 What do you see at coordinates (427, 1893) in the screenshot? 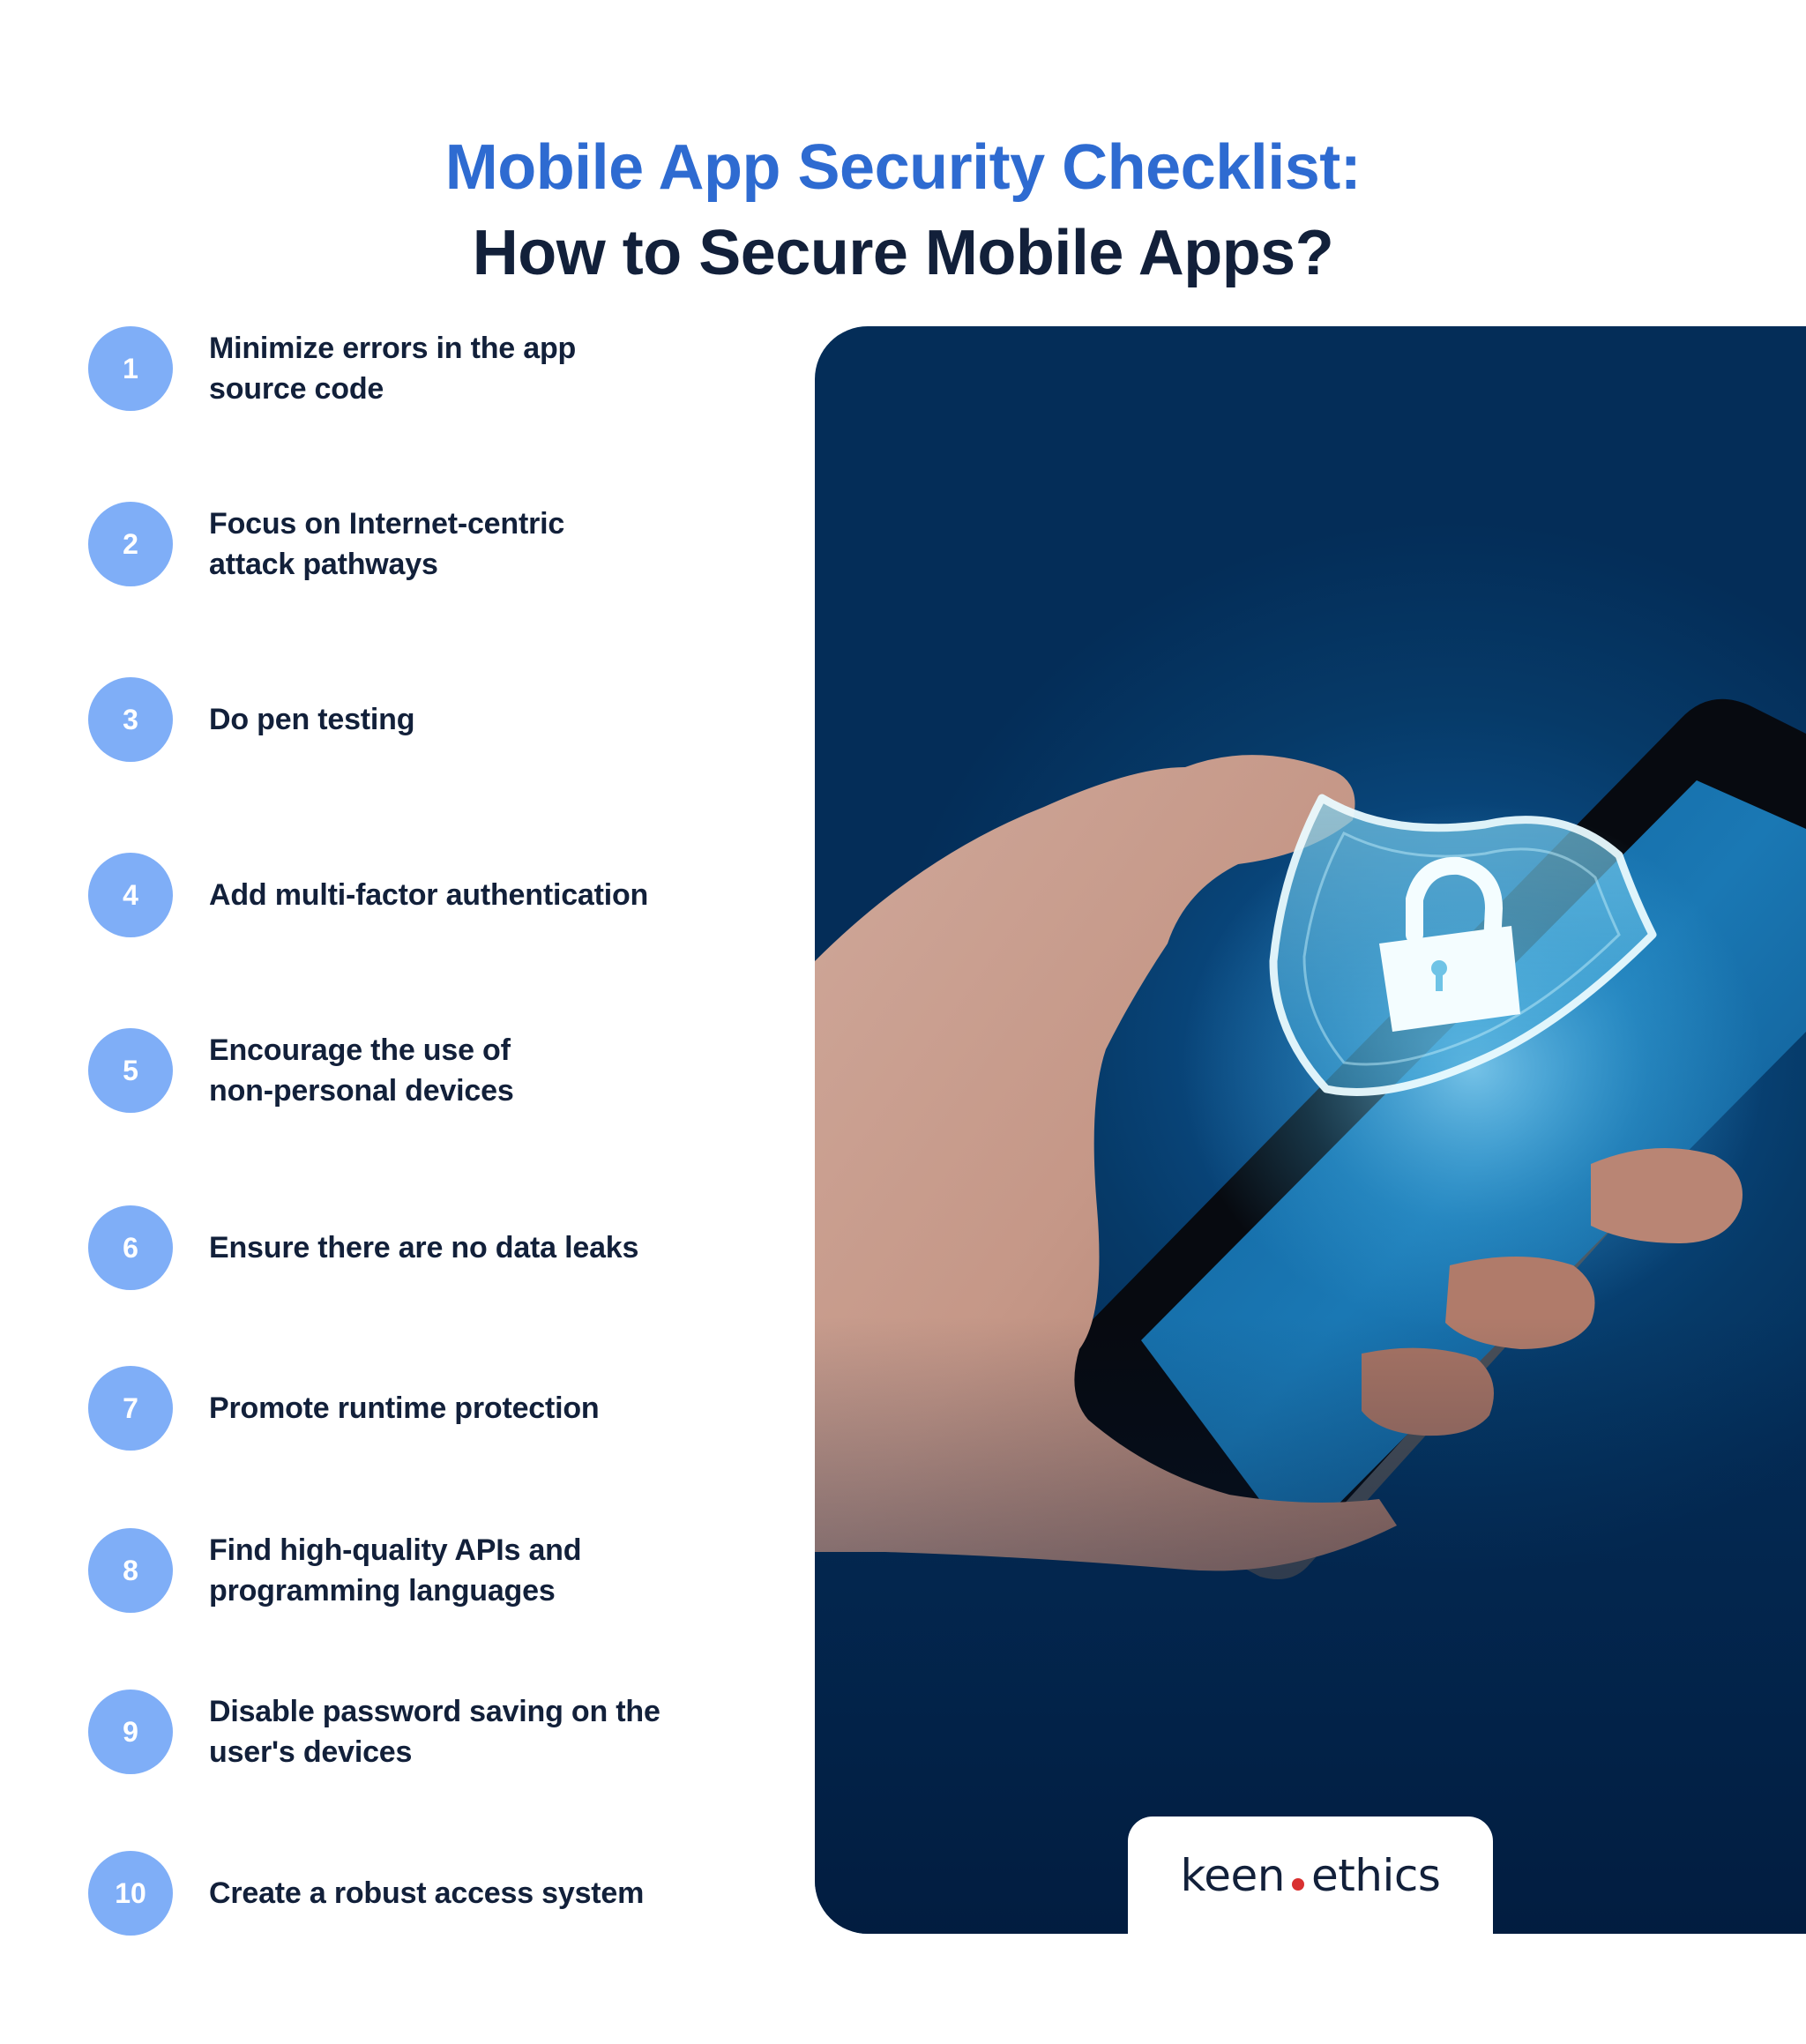
I see `item-label: Create a robust access system` at bounding box center [427, 1893].